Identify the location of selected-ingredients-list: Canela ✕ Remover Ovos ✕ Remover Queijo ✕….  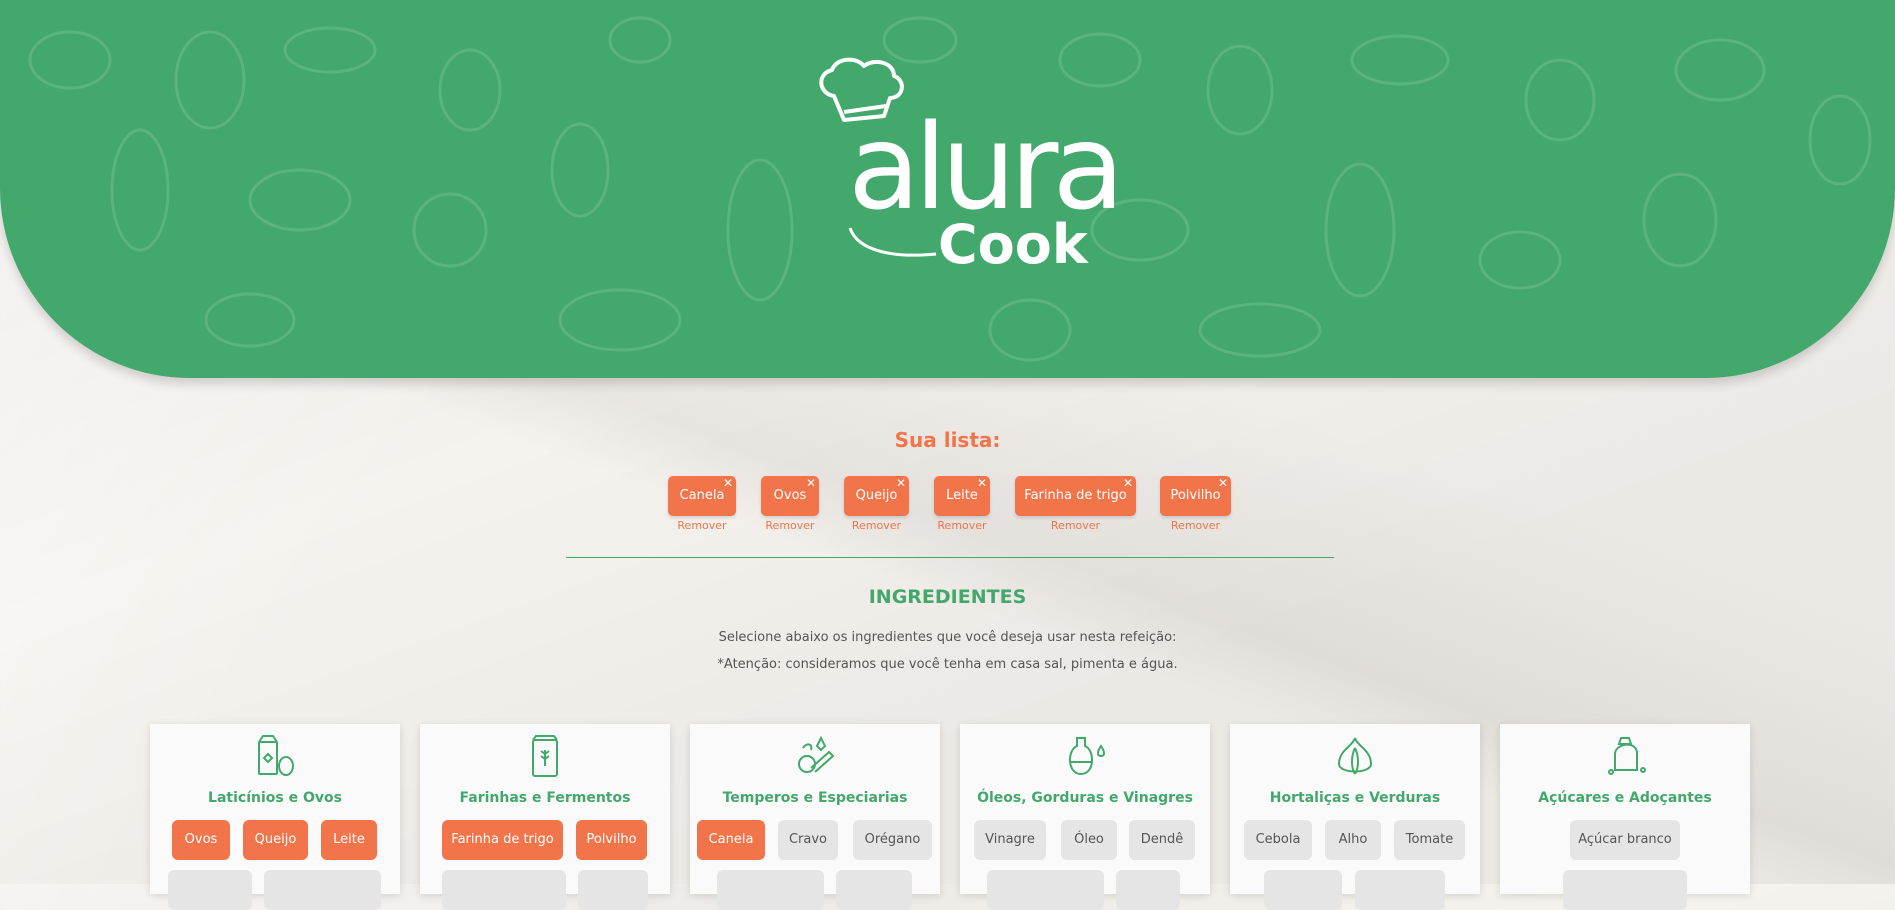
(947, 506).